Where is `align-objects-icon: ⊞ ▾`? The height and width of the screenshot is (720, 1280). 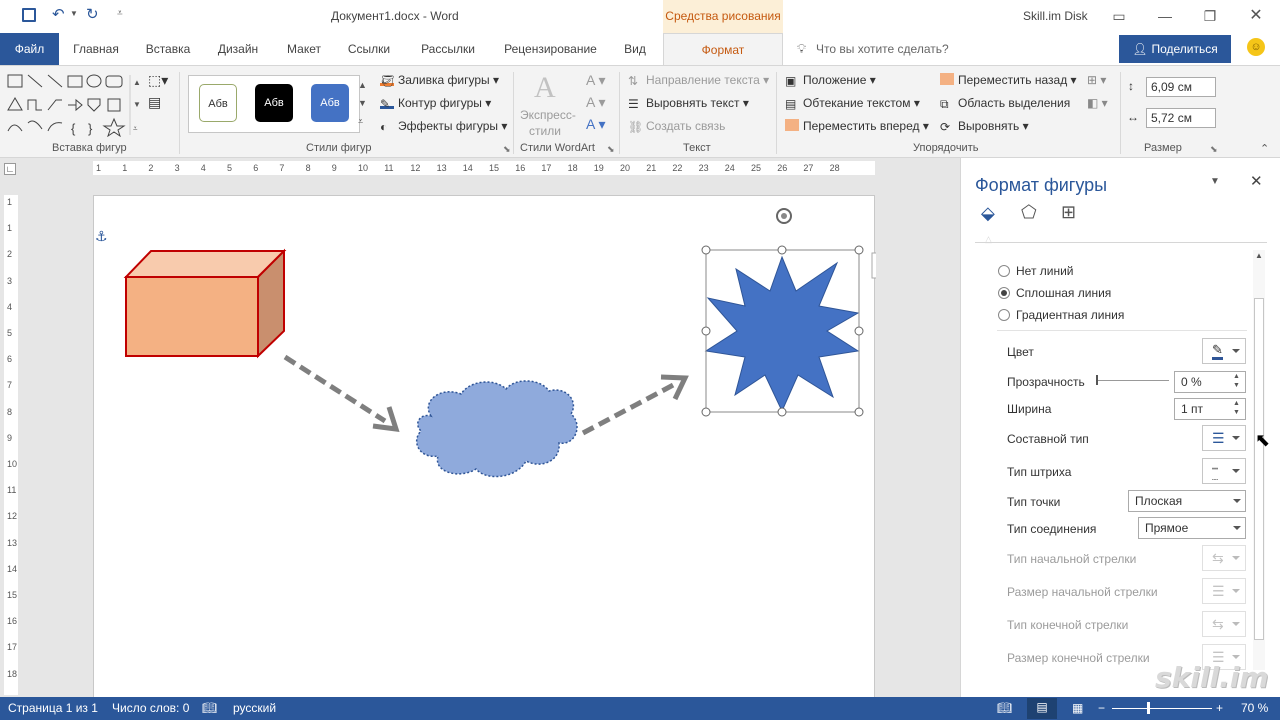
align-objects-icon: ⊞ ▾ is located at coordinates (1096, 80).